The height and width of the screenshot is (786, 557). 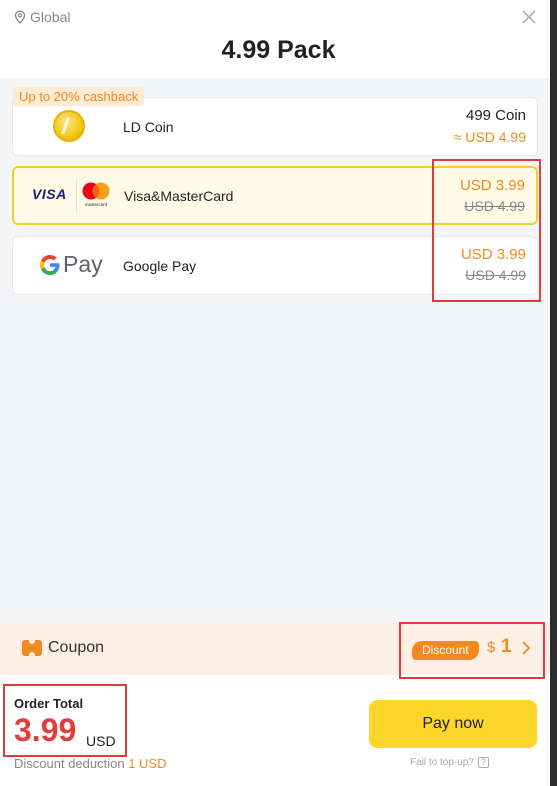 What do you see at coordinates (491, 647) in the screenshot?
I see `currency-symbol: $` at bounding box center [491, 647].